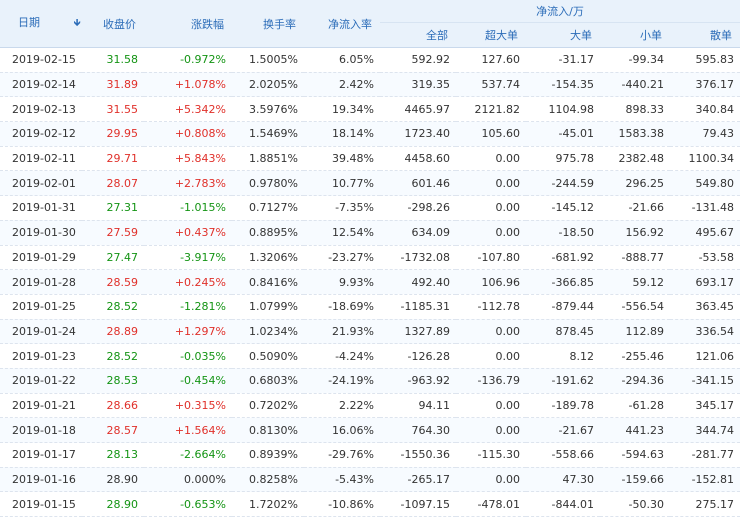 The height and width of the screenshot is (517, 740). Describe the element at coordinates (77, 24) in the screenshot. I see `arrow-down-icon: 🡻` at that location.